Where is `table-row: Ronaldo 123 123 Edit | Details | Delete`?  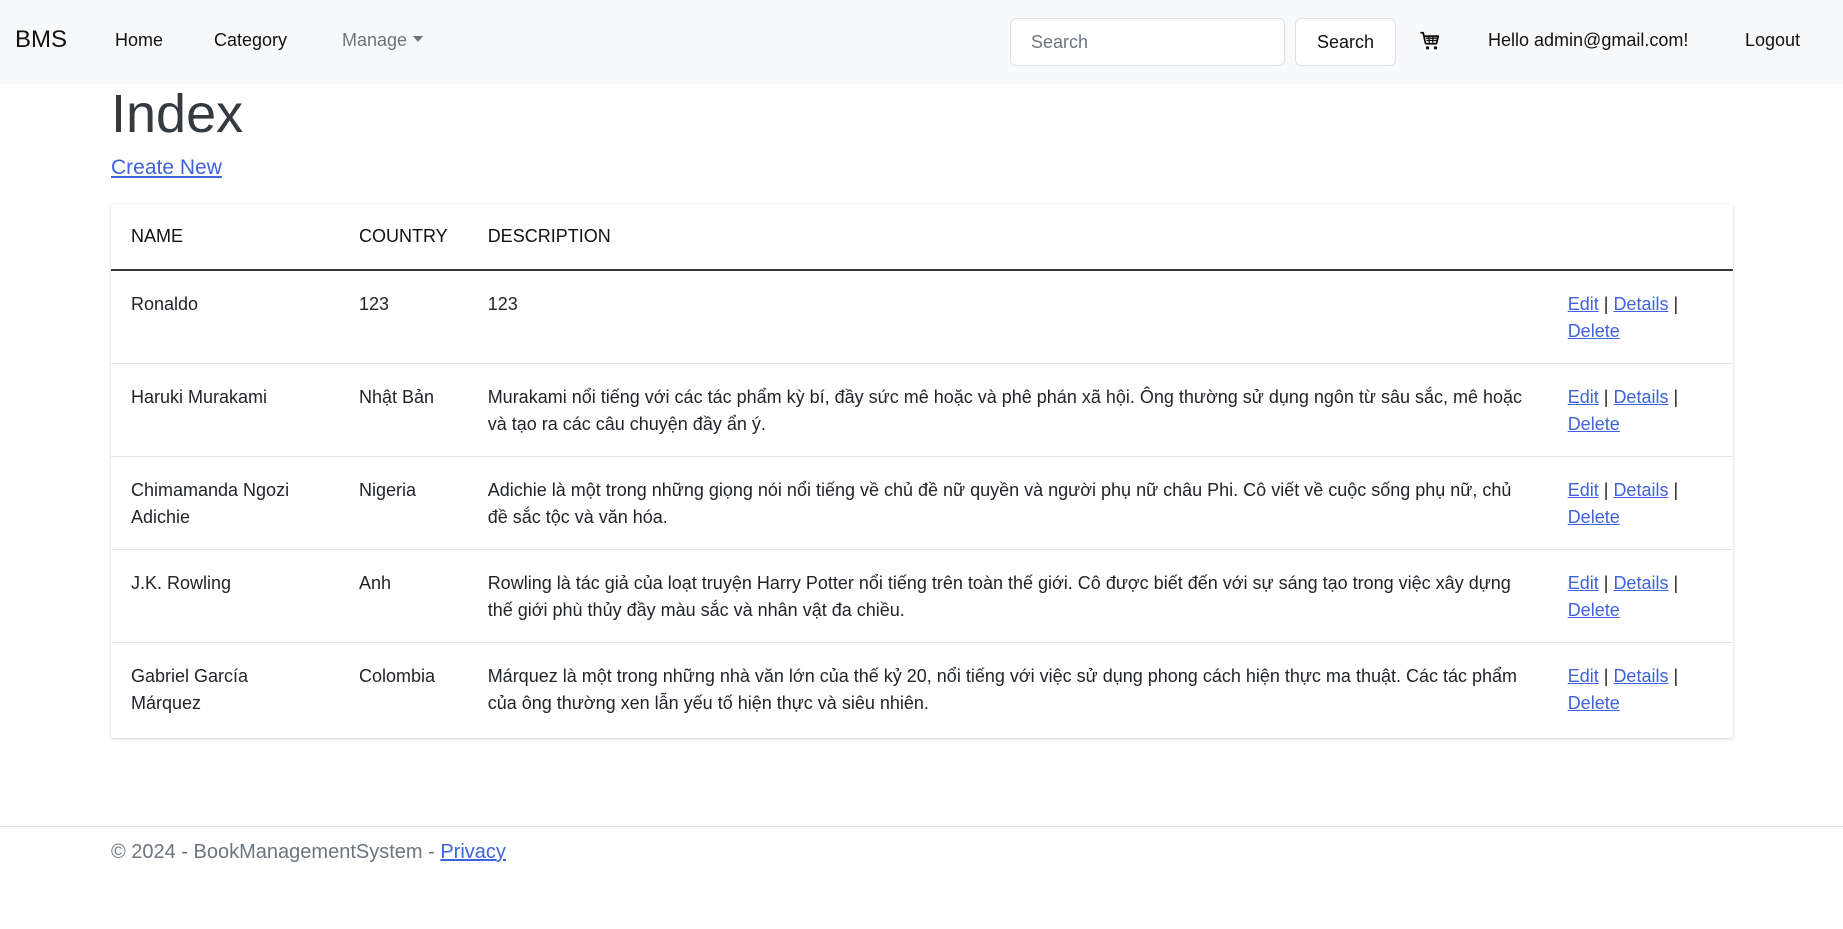 table-row: Ronaldo 123 123 Edit | Details | Delete is located at coordinates (922, 317).